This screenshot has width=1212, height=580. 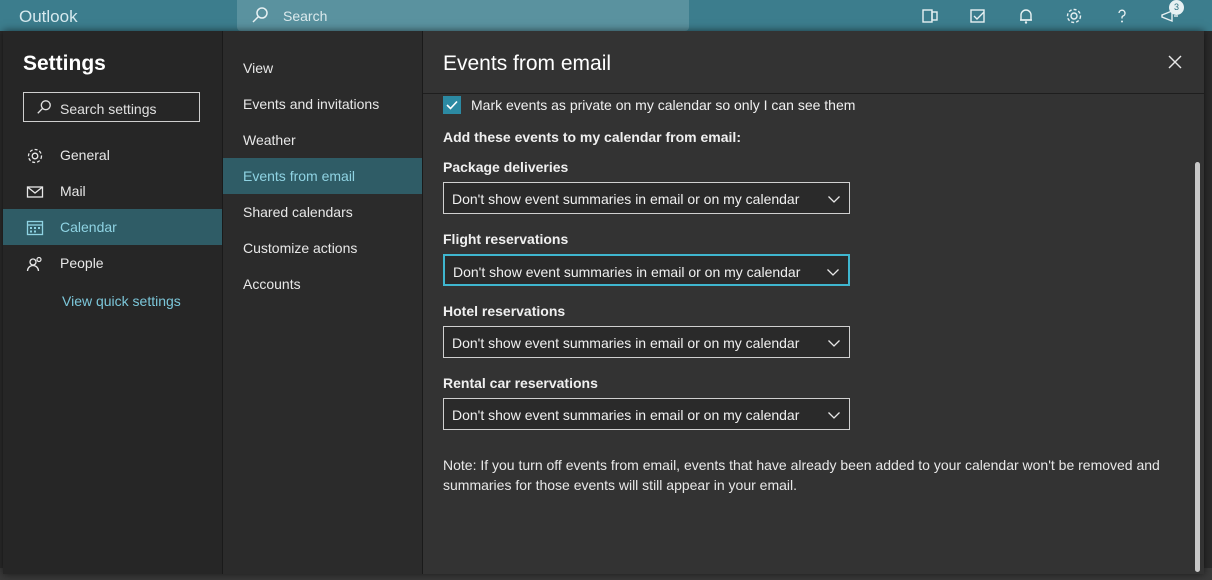 I want to click on private-events-checkbox, so click(x=452, y=105).